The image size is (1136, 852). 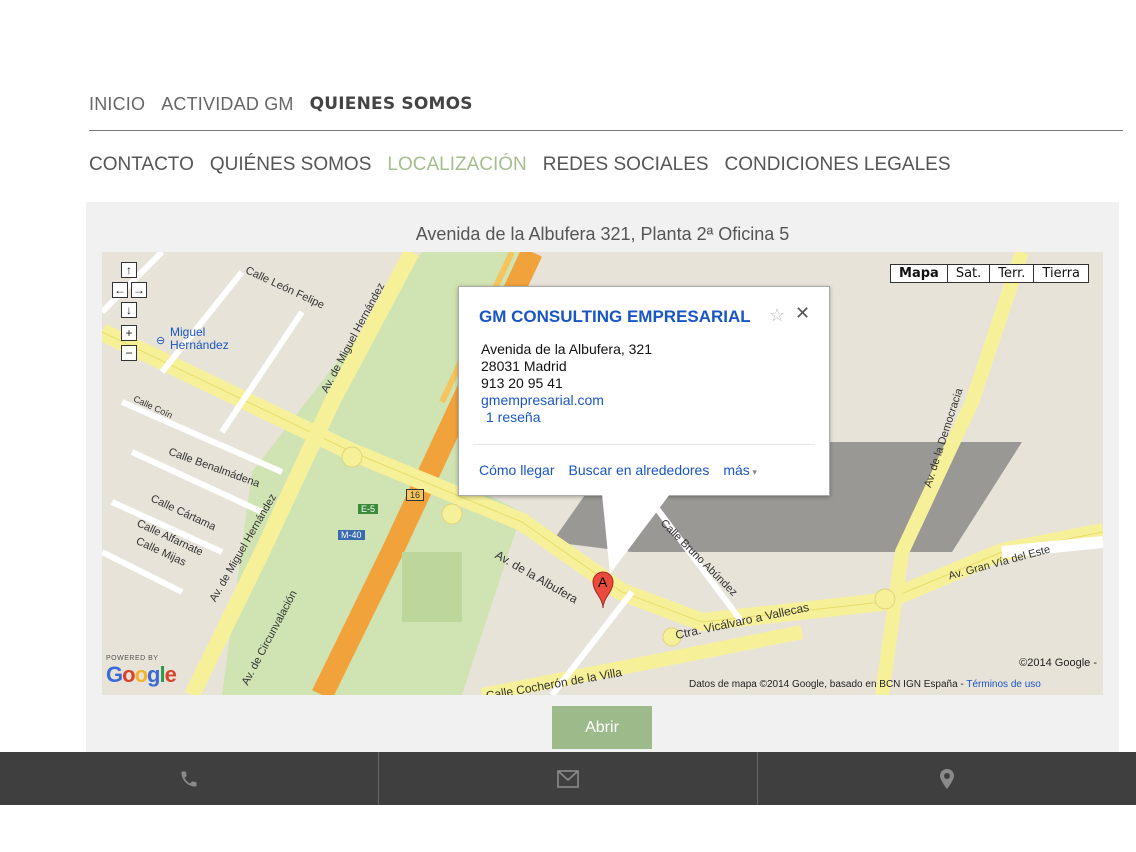 I want to click on envelope-icon, so click(x=568, y=778).